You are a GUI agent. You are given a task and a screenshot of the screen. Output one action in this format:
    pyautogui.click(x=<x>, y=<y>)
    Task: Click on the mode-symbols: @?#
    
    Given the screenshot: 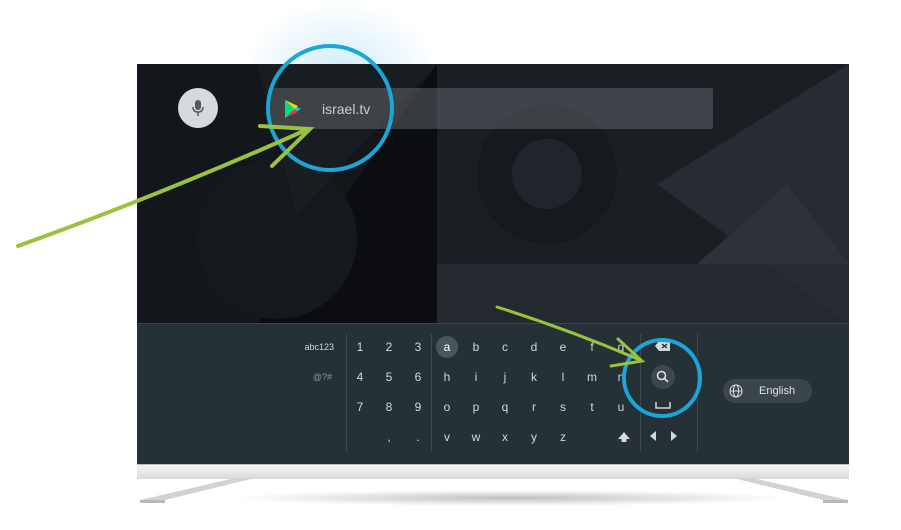 What is the action you would take?
    pyautogui.click(x=302, y=377)
    